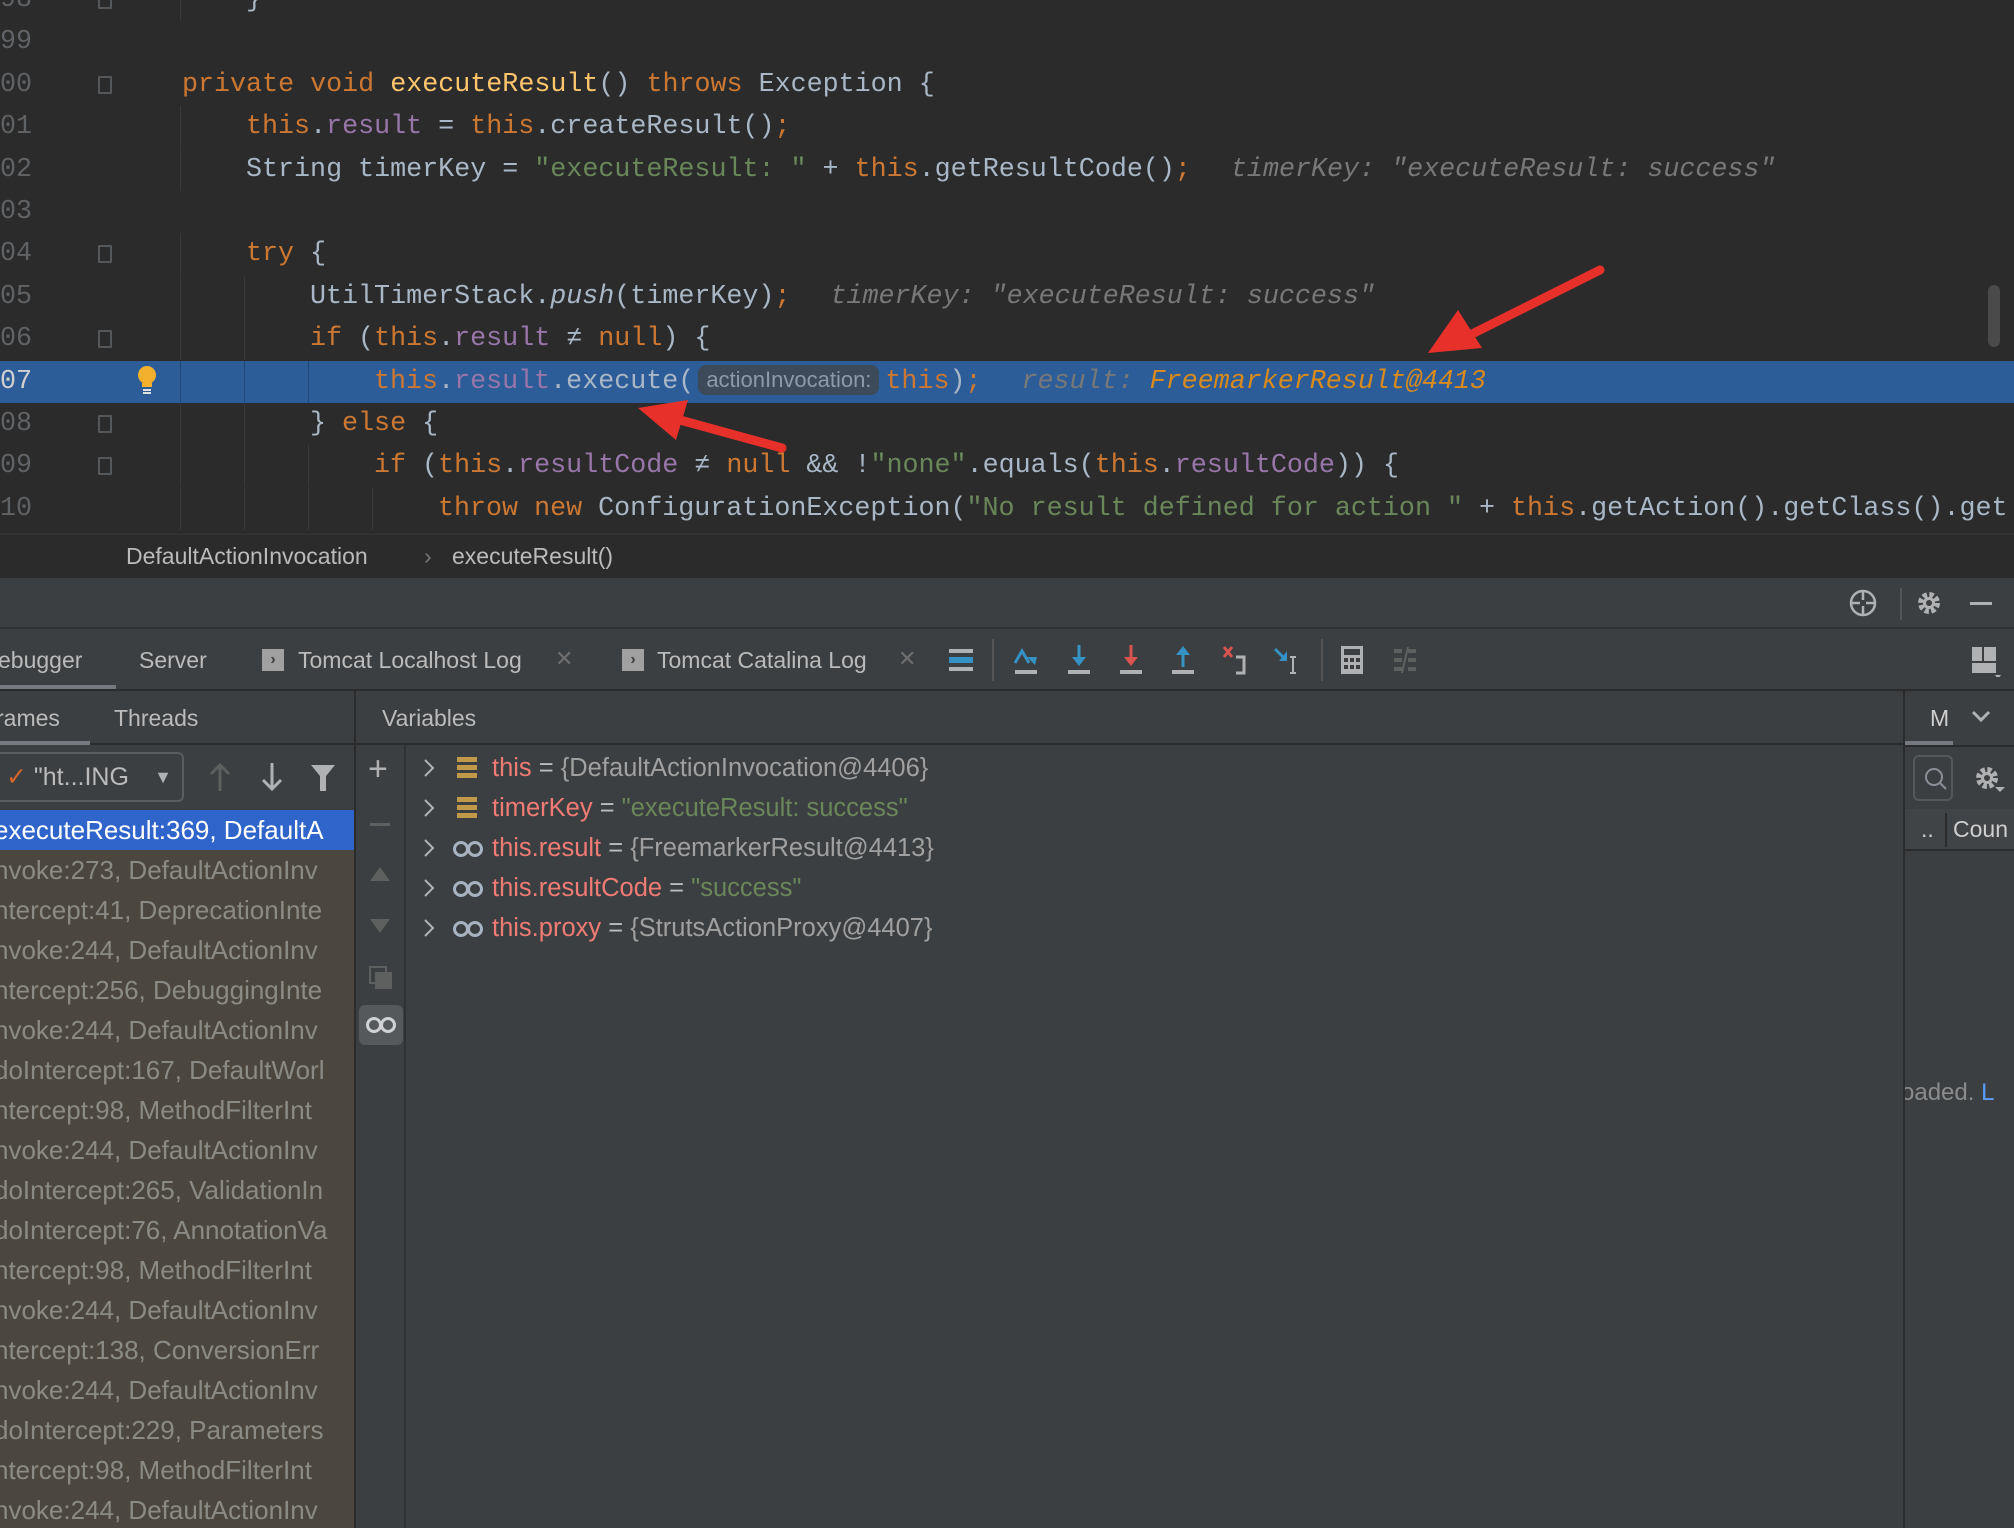 Image resolution: width=2014 pixels, height=1528 pixels. What do you see at coordinates (1026, 660) in the screenshot?
I see `step-over-icon` at bounding box center [1026, 660].